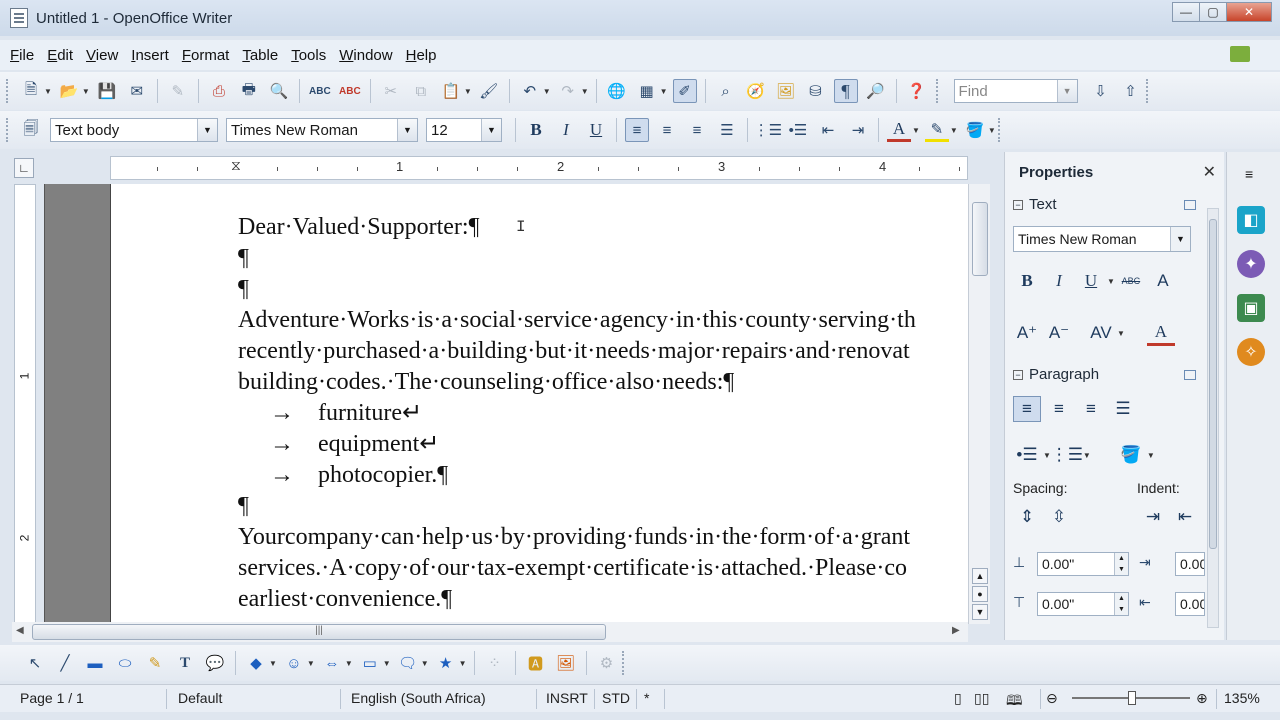 The width and height of the screenshot is (1280, 720). What do you see at coordinates (936, 130) in the screenshot?
I see `highlighting-icon: ✎` at bounding box center [936, 130].